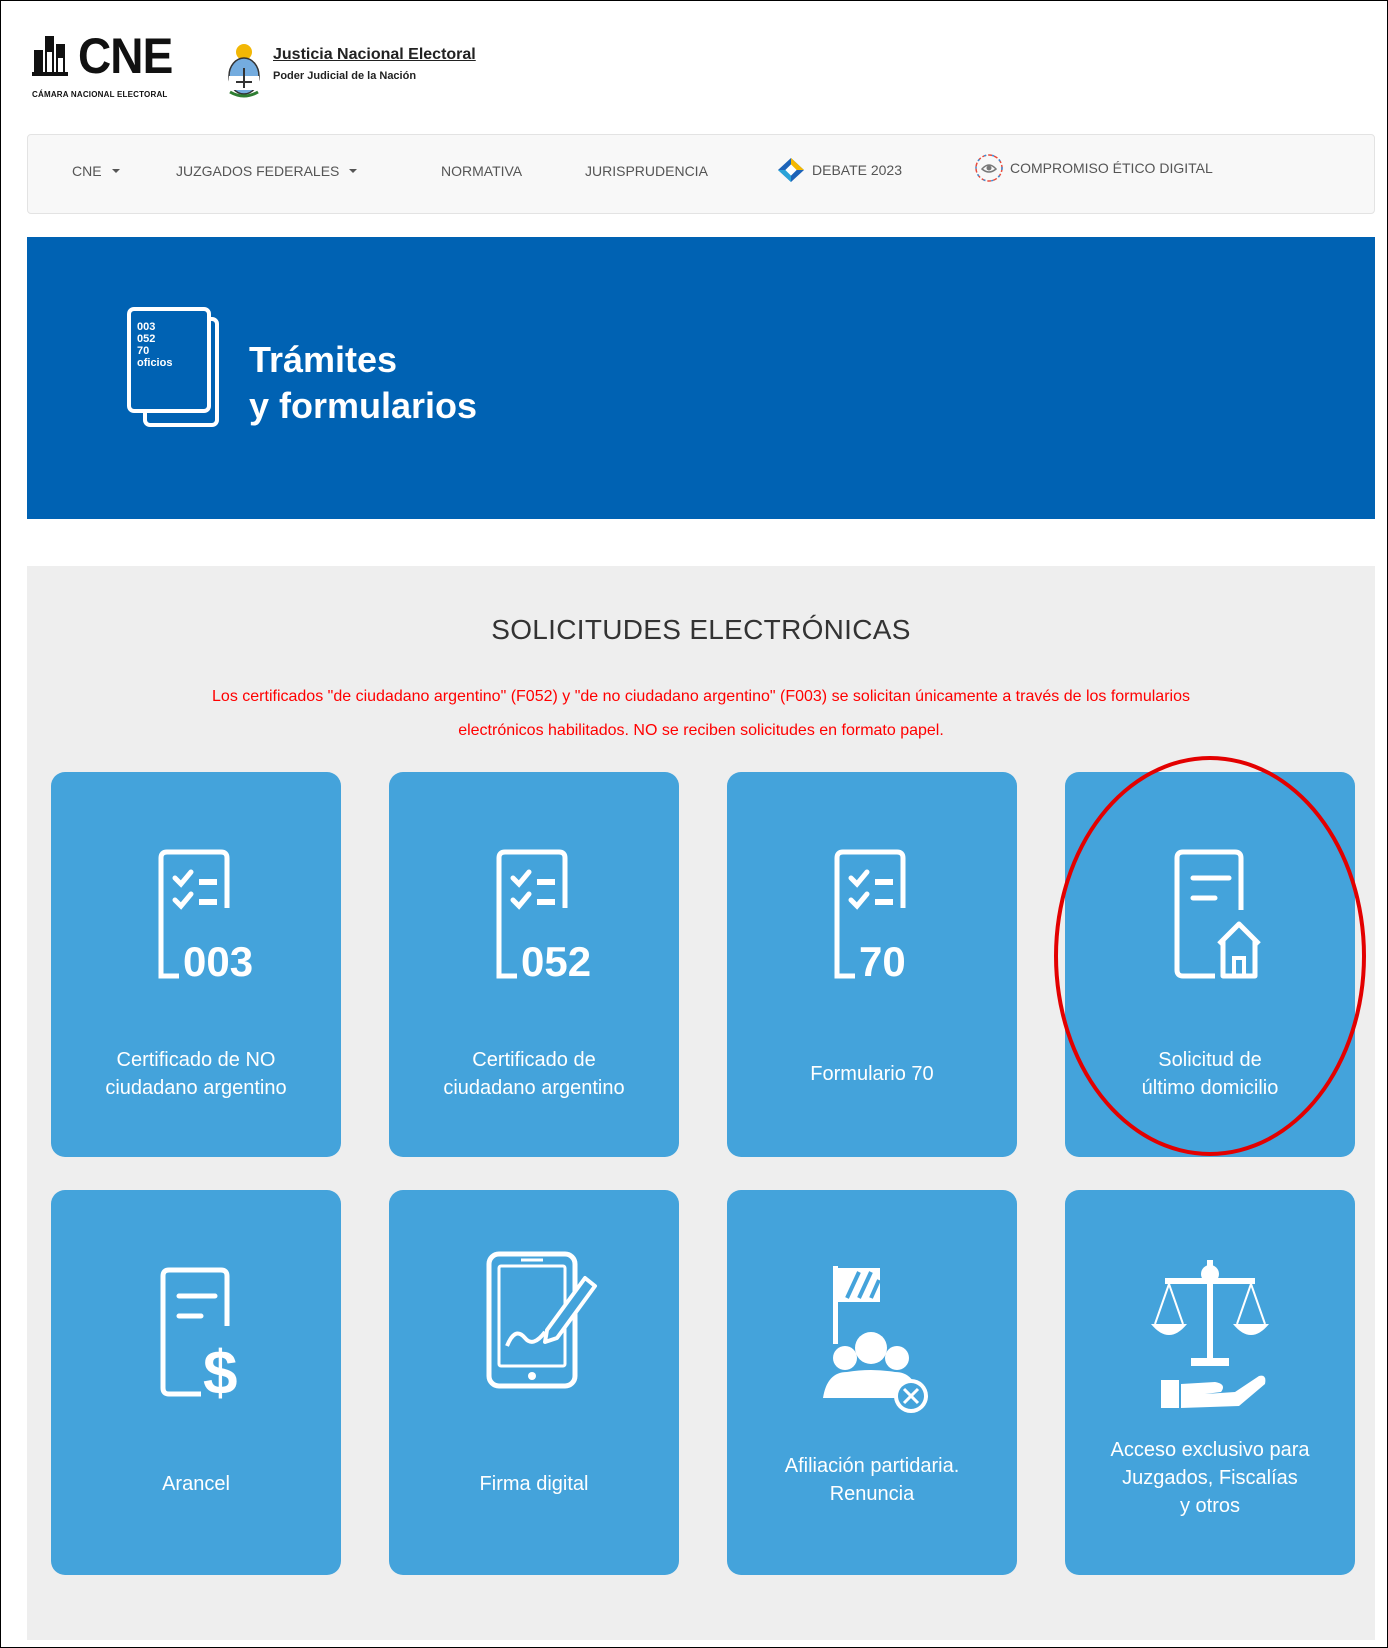  I want to click on card-label-line: Certificado de, so click(534, 1060).